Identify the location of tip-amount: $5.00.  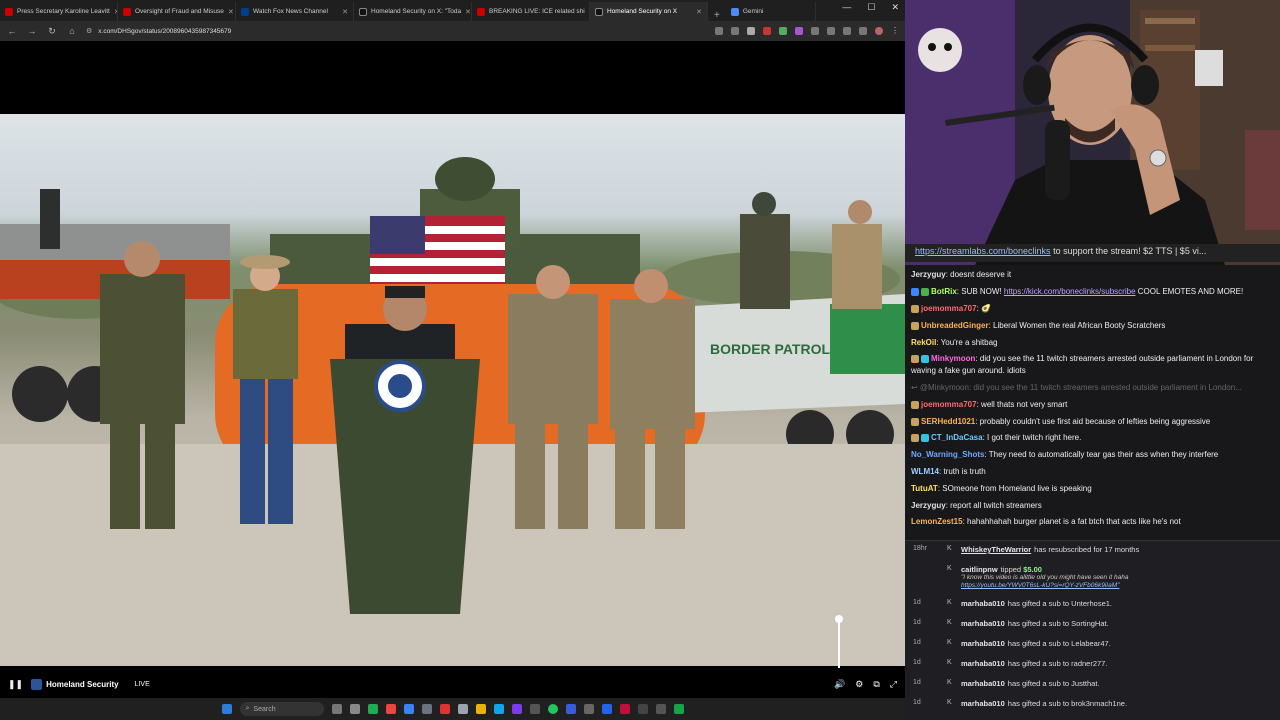
(1031, 569).